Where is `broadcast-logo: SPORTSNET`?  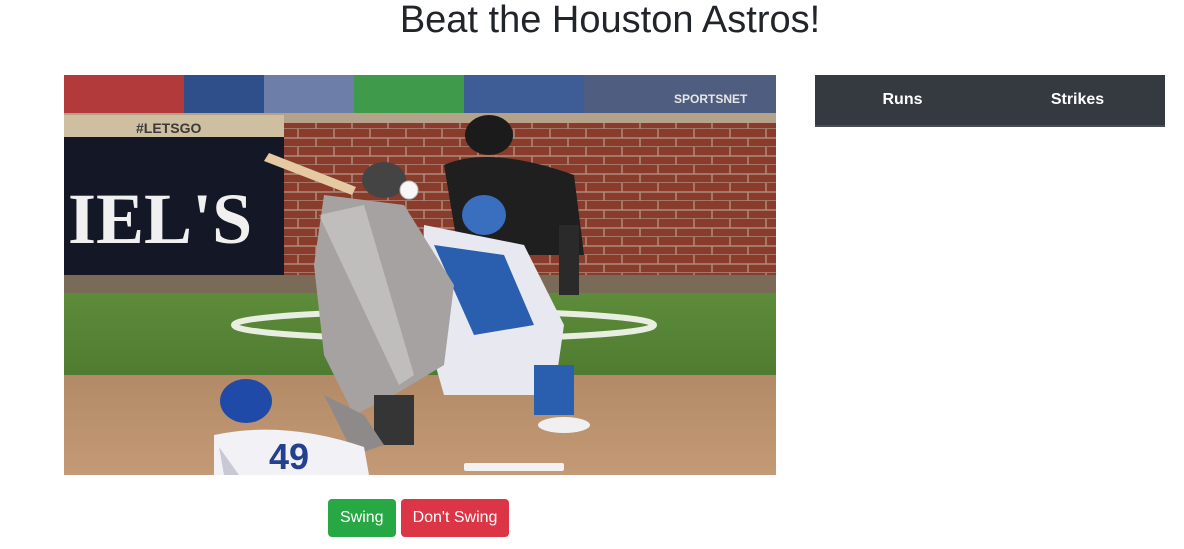
broadcast-logo: SPORTSNET is located at coordinates (711, 99).